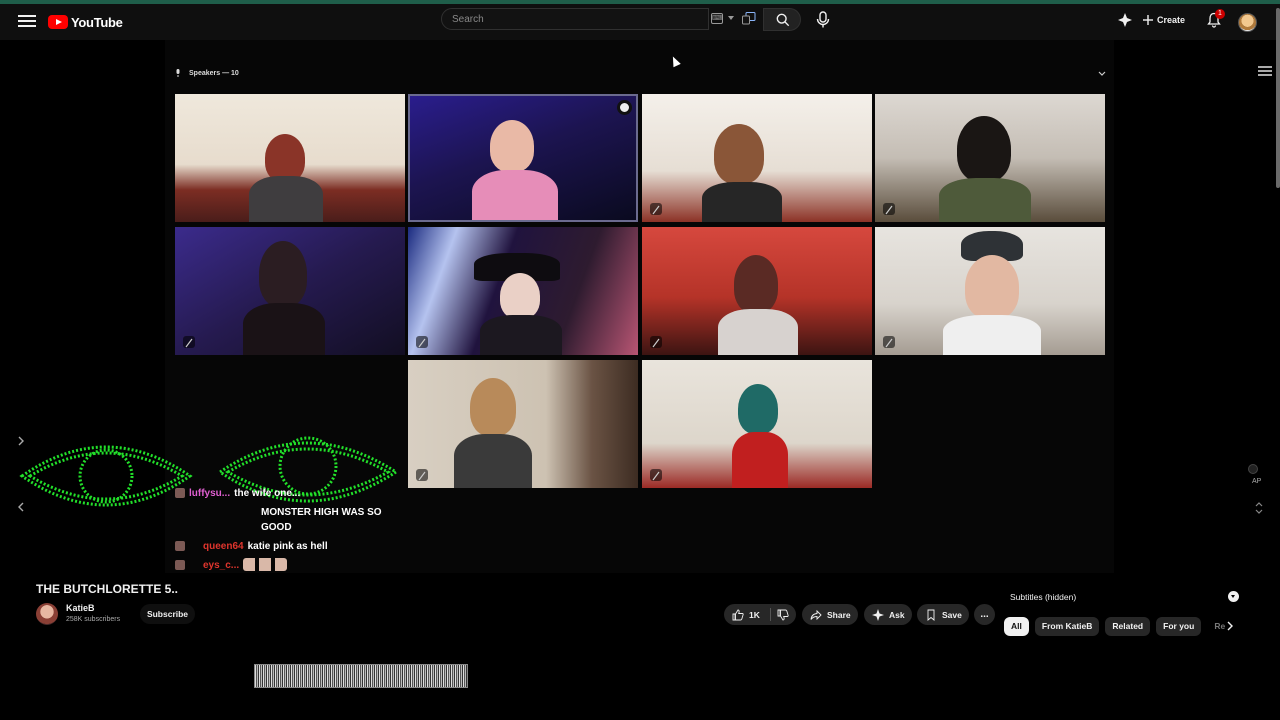  I want to click on logo-text: YouTube, so click(97, 22).